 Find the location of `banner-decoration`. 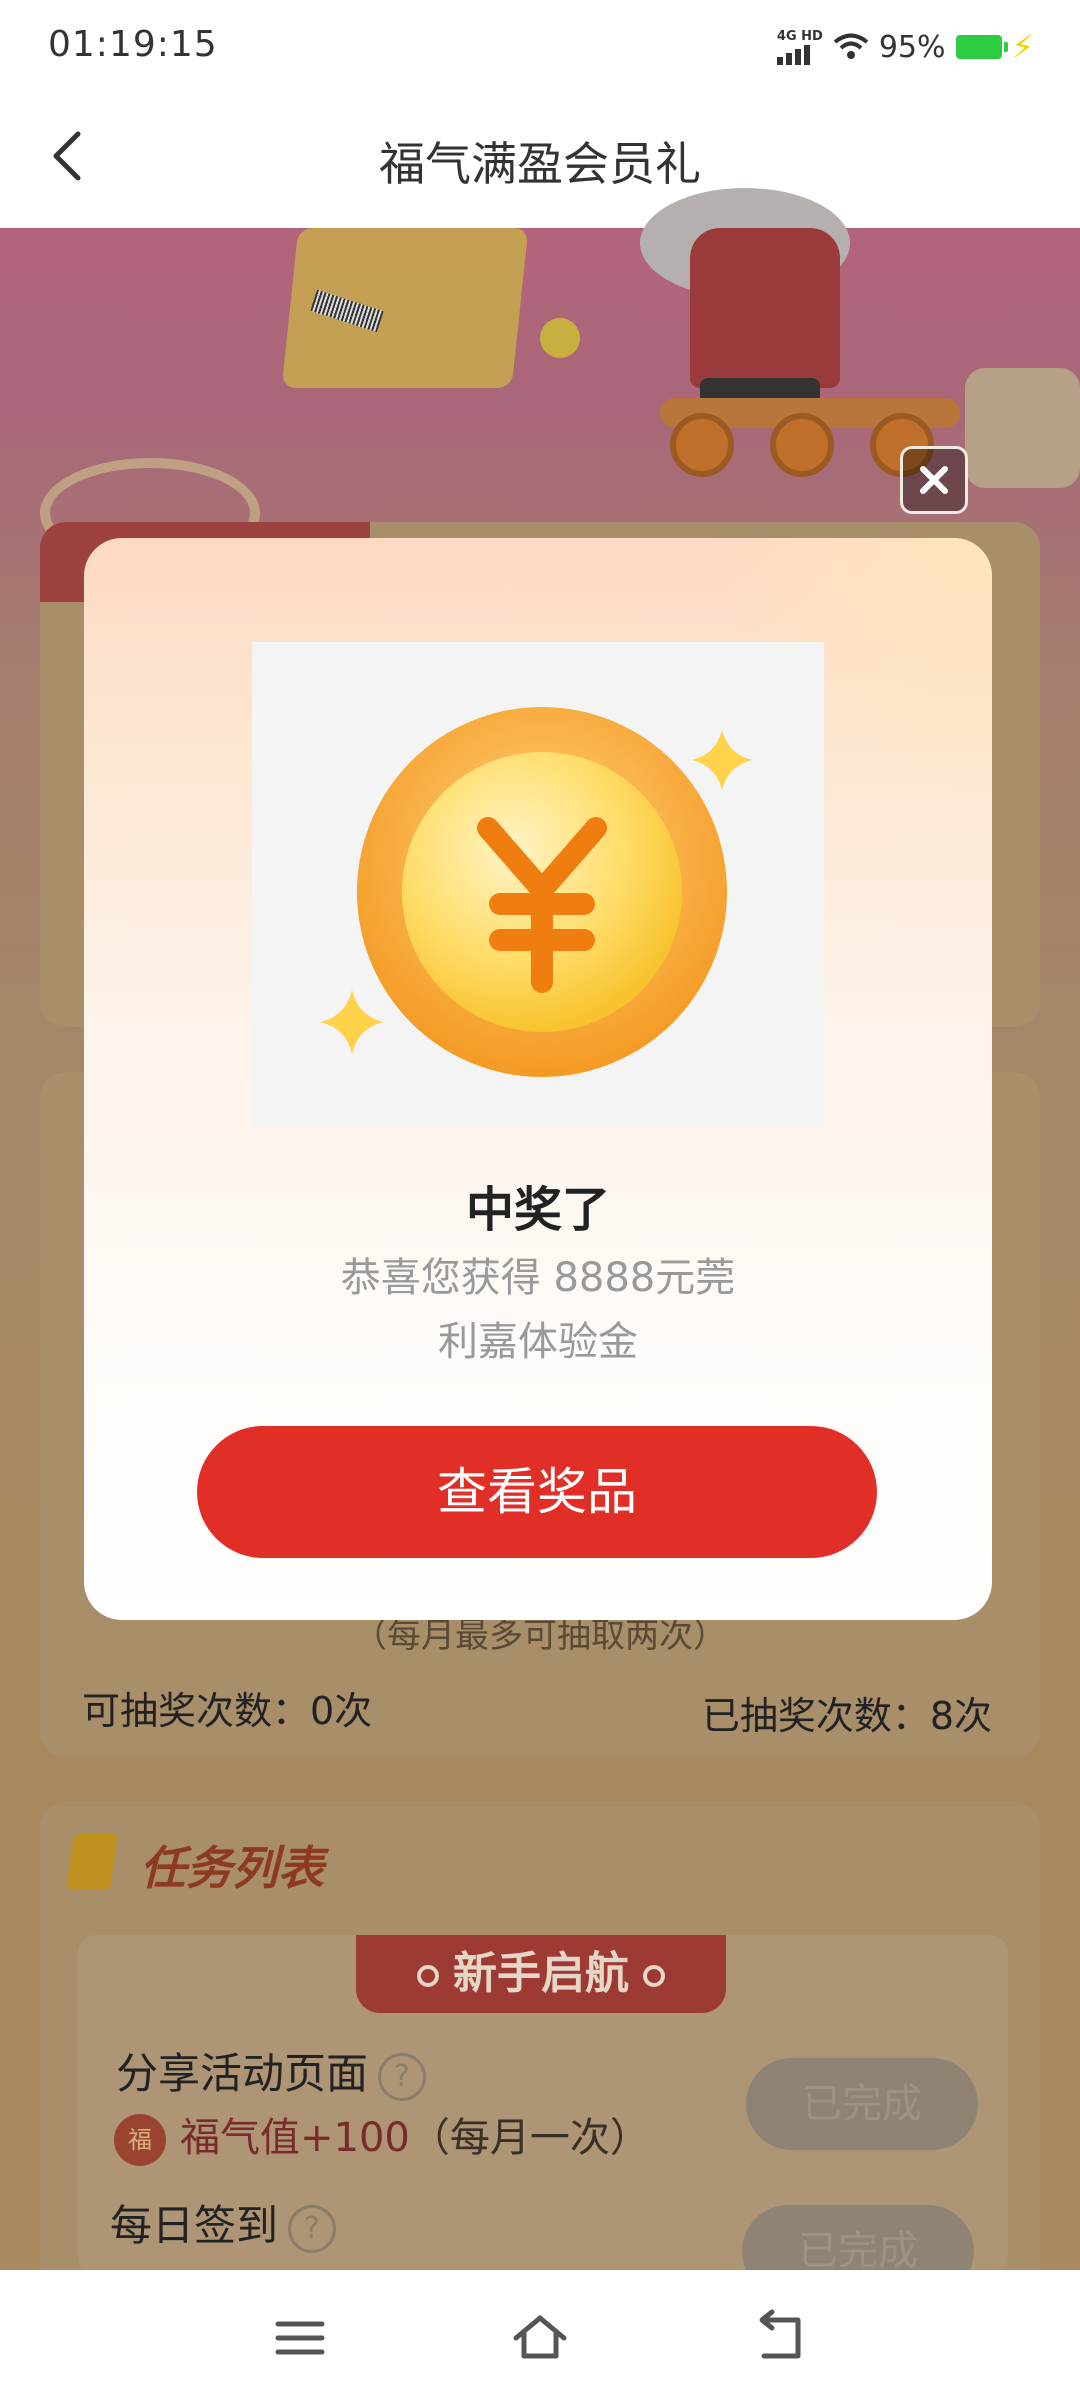

banner-decoration is located at coordinates (1022, 428).